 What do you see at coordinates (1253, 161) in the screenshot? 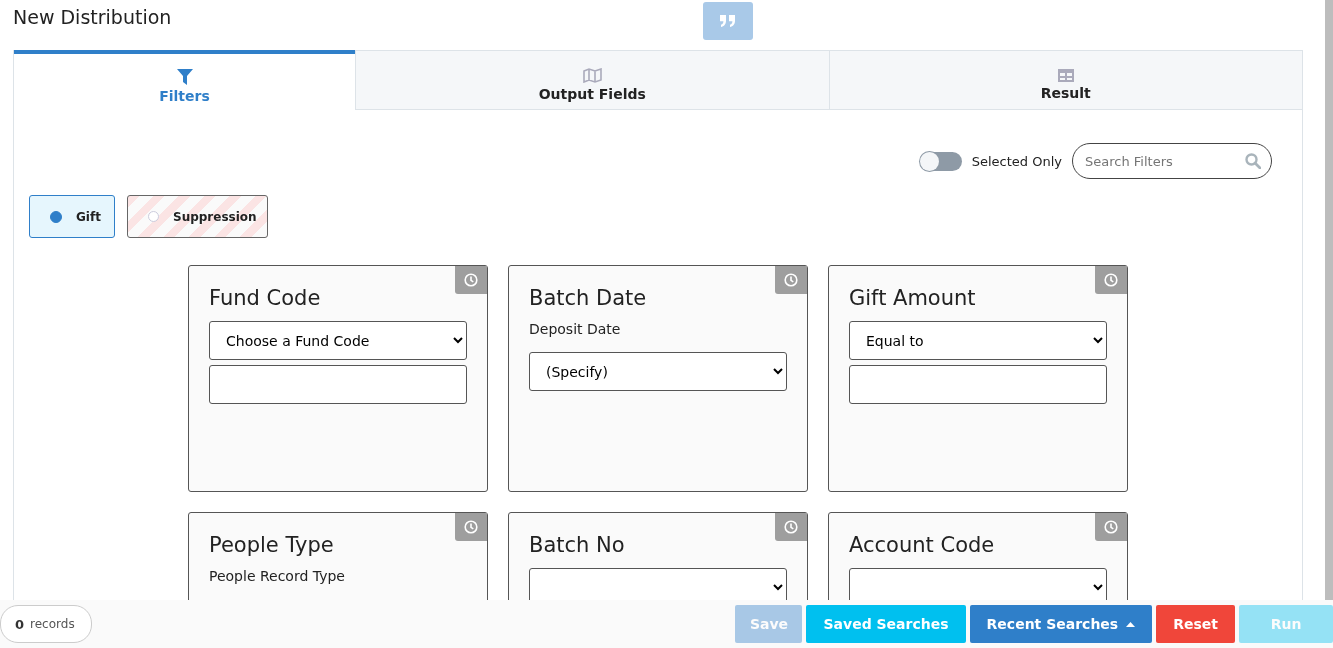
I see `search-icon` at bounding box center [1253, 161].